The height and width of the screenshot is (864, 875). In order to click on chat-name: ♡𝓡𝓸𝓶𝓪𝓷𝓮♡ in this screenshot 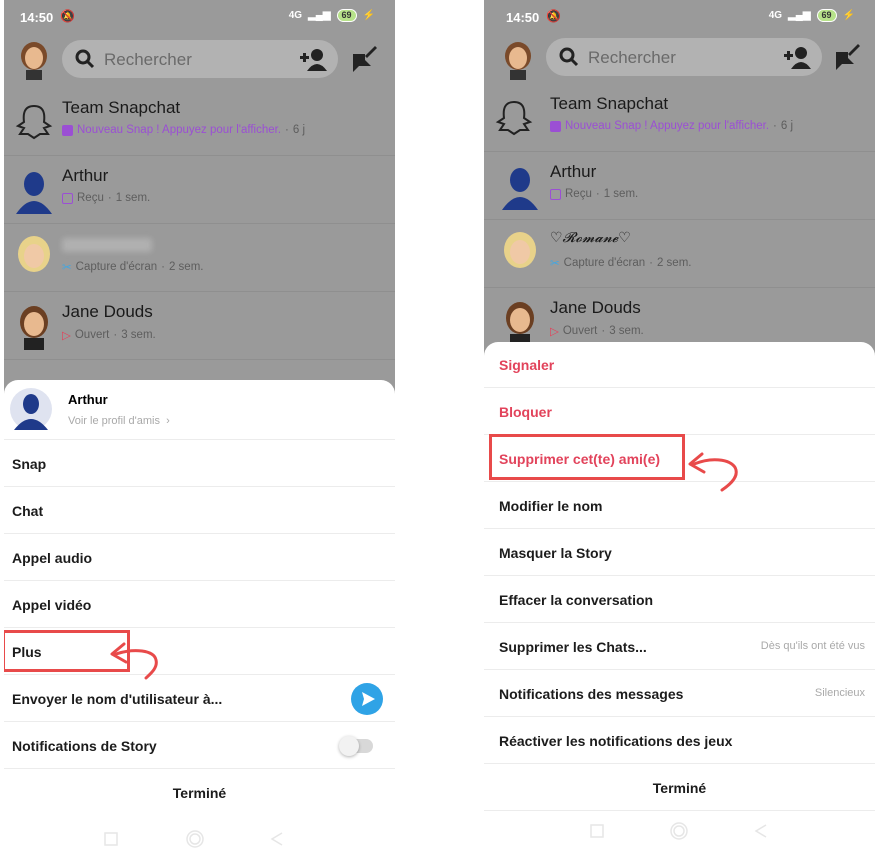, I will do `click(590, 238)`.